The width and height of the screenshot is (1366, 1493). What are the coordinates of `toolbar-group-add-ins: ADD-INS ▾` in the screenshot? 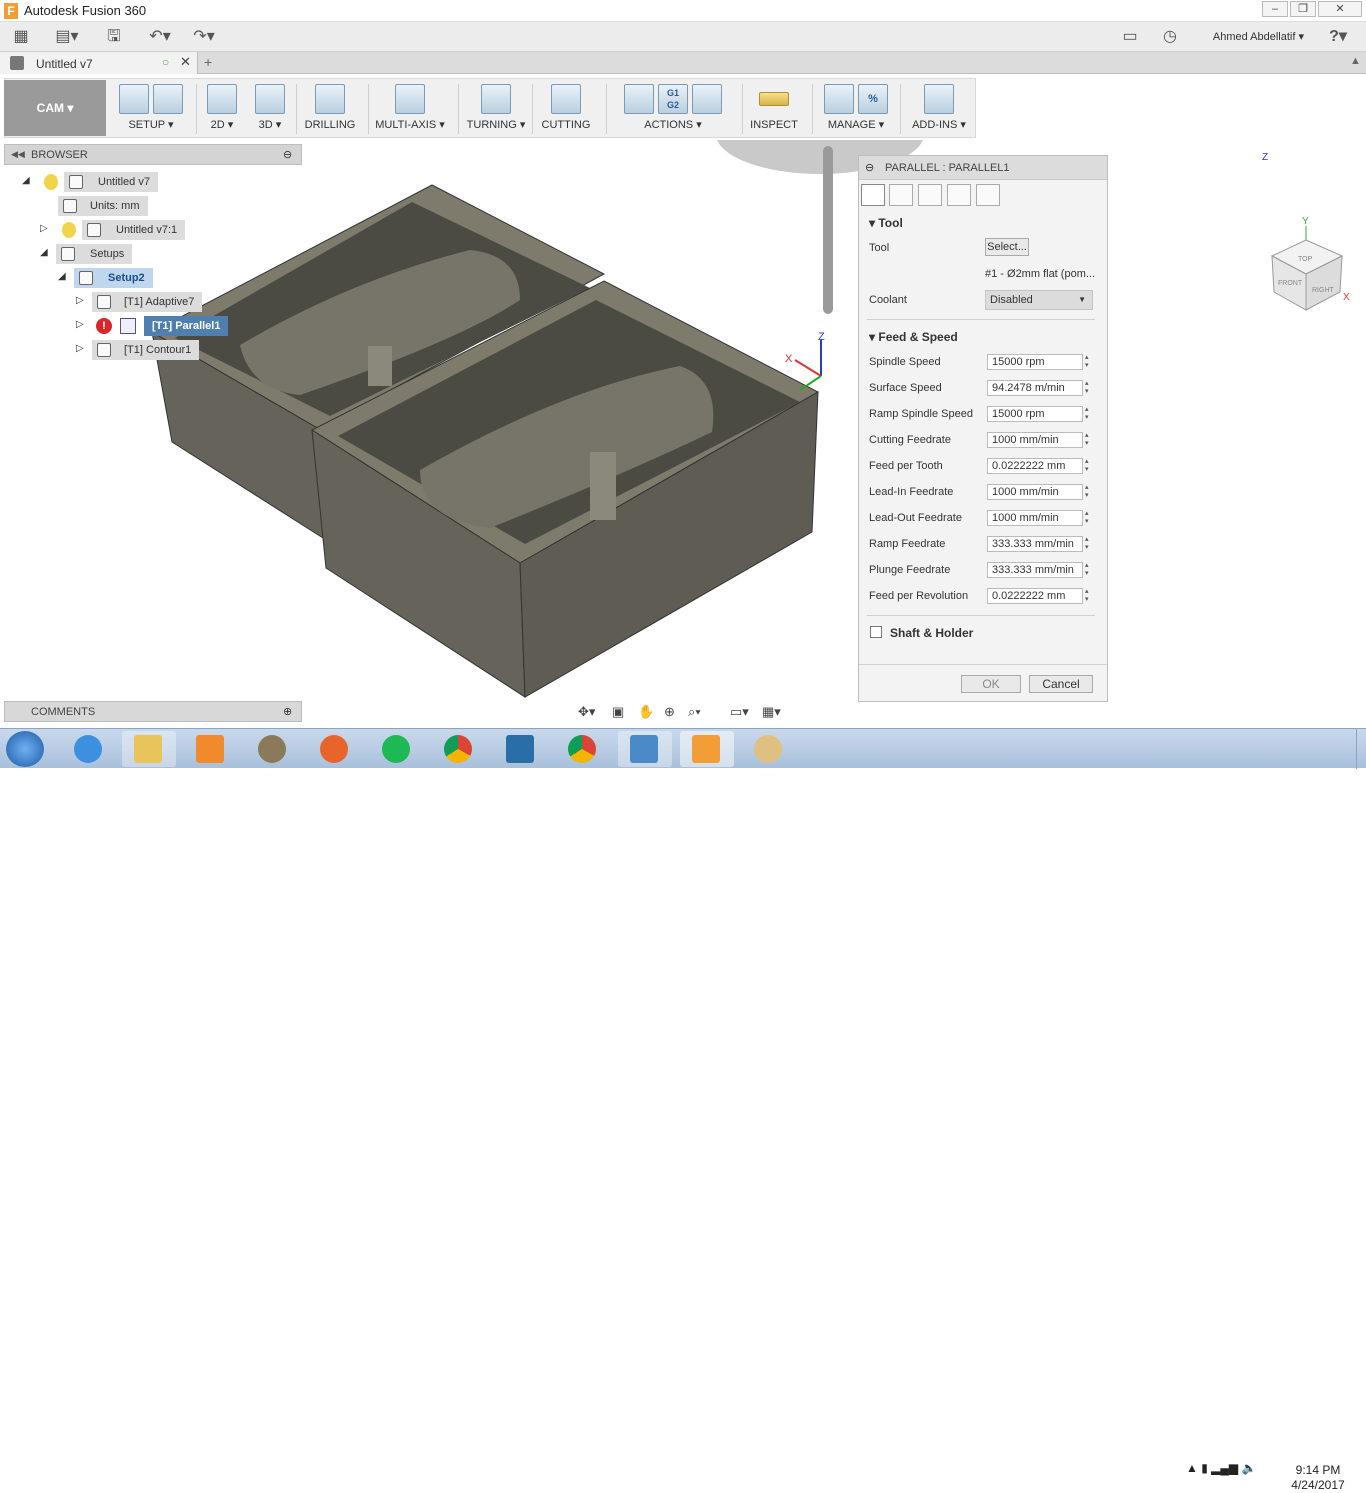 It's located at (939, 108).